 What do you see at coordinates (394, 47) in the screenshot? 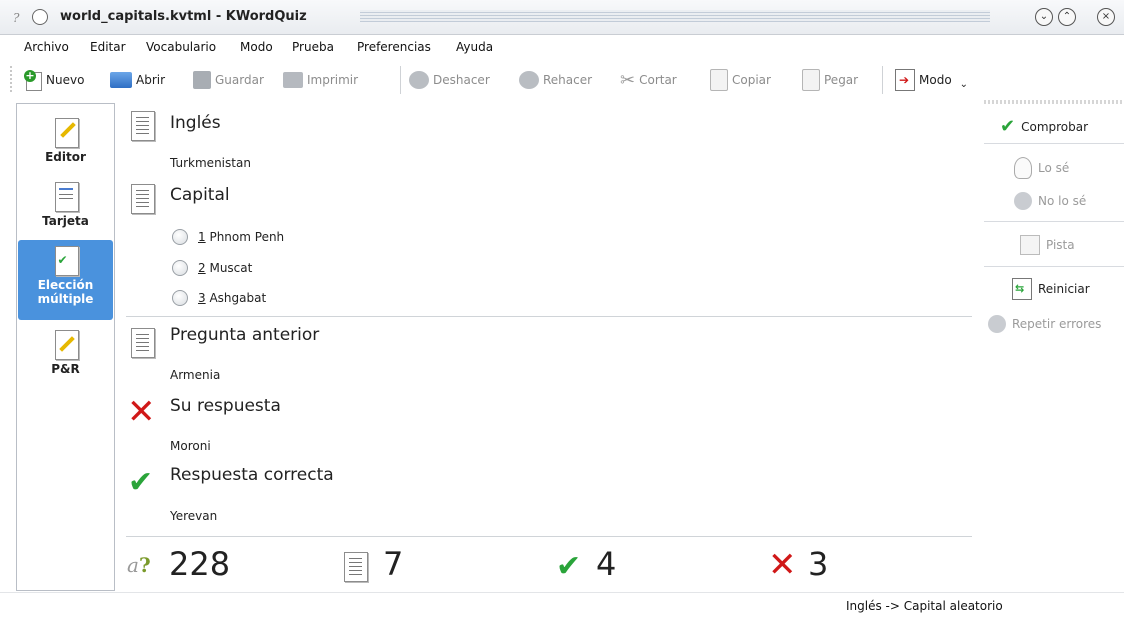
I see `menu-preferencias: Preferencias` at bounding box center [394, 47].